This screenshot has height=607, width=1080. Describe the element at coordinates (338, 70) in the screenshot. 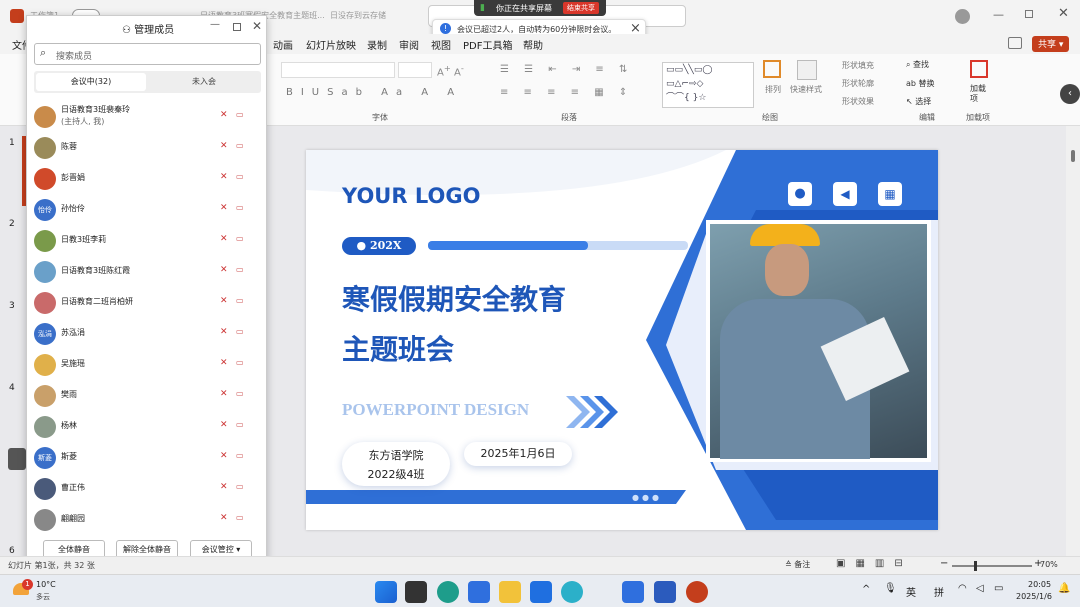

I see `font-family-dropdown` at that location.